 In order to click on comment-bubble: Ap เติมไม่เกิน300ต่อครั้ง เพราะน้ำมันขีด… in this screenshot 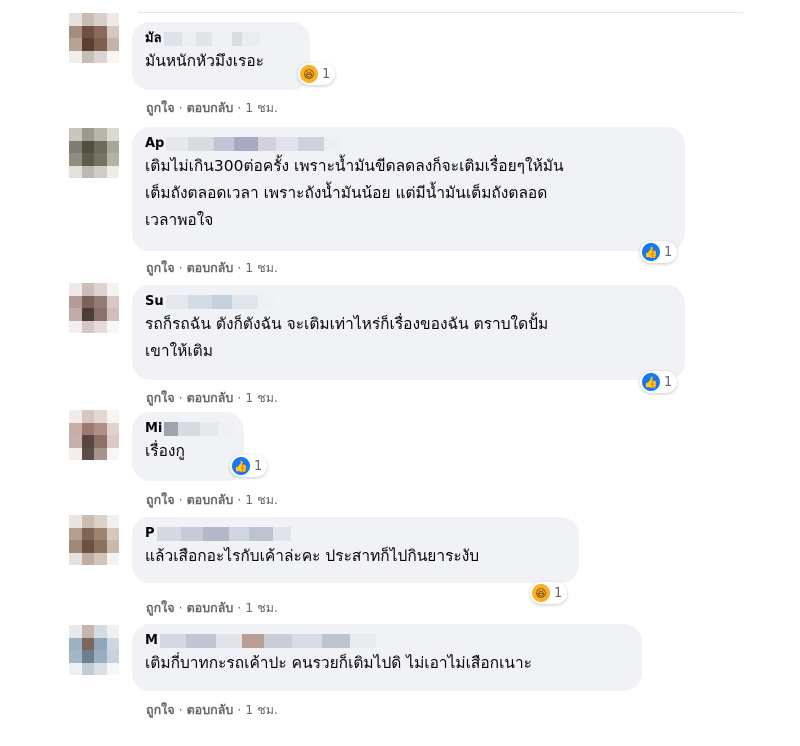, I will do `click(408, 189)`.